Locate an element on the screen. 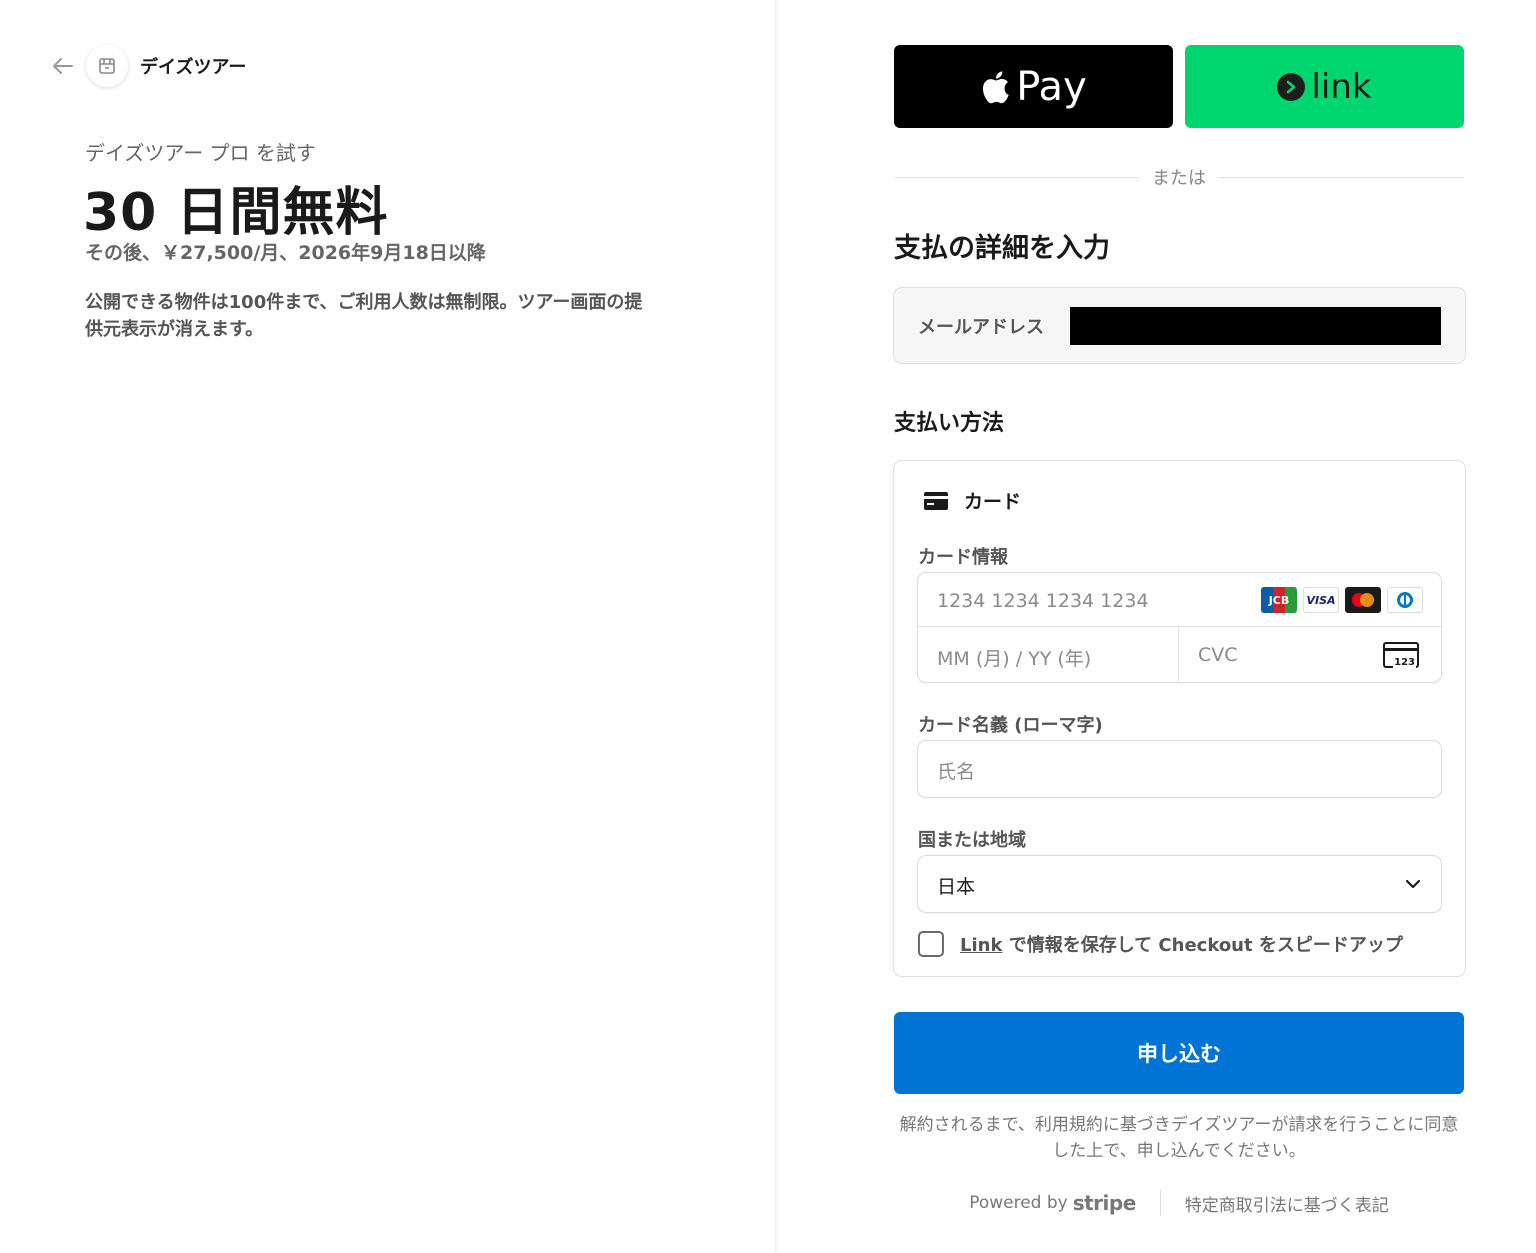 Image resolution: width=1536 pixels, height=1253 pixels. cardholder-name-input: 氏名 is located at coordinates (1179, 769).